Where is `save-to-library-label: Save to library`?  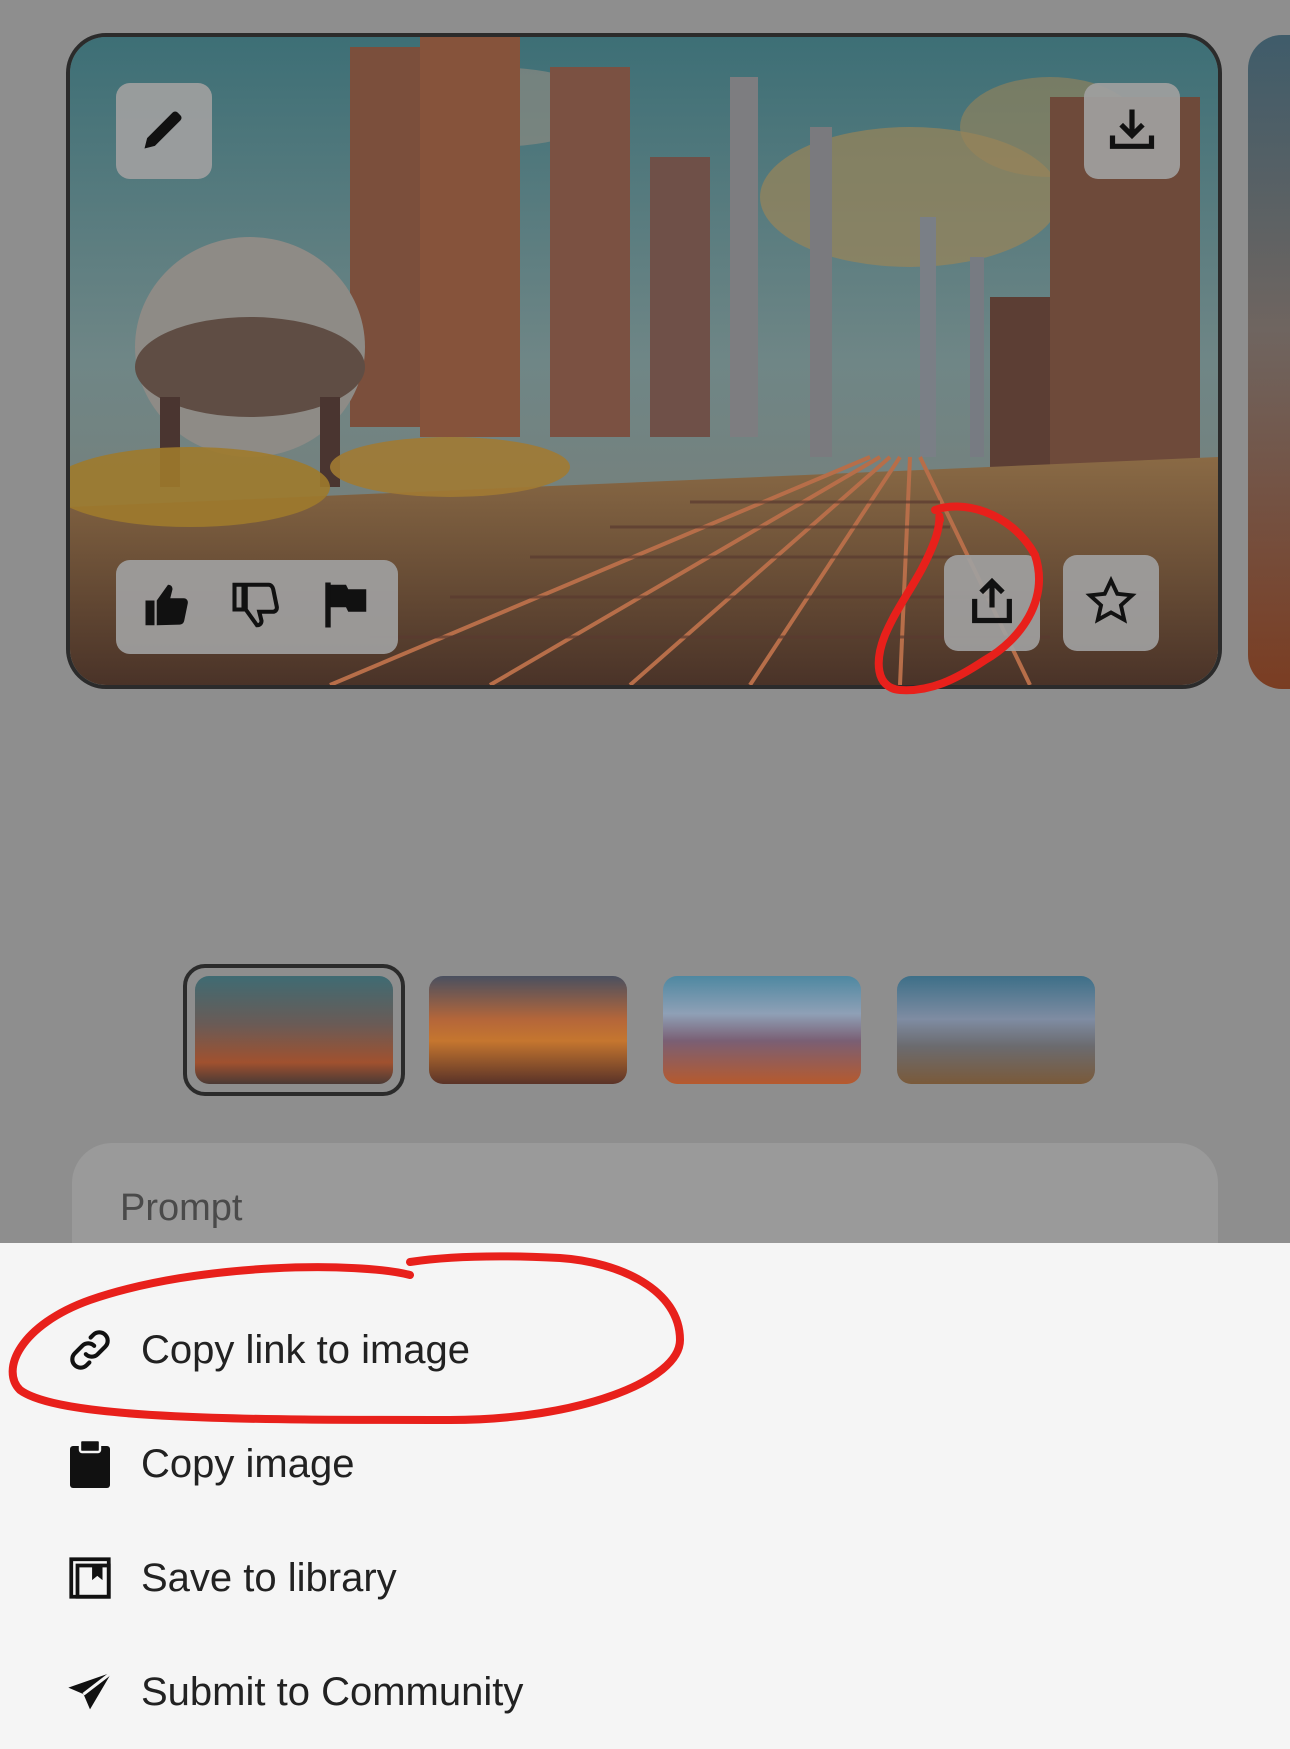
save-to-library-label: Save to library is located at coordinates (269, 1577).